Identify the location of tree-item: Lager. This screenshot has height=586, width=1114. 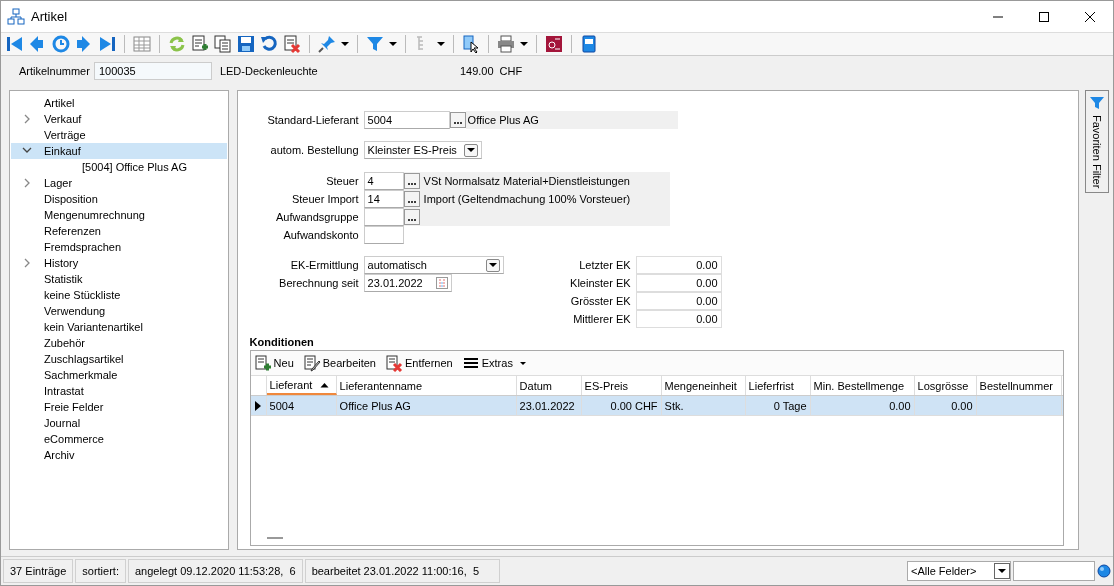
(119, 183).